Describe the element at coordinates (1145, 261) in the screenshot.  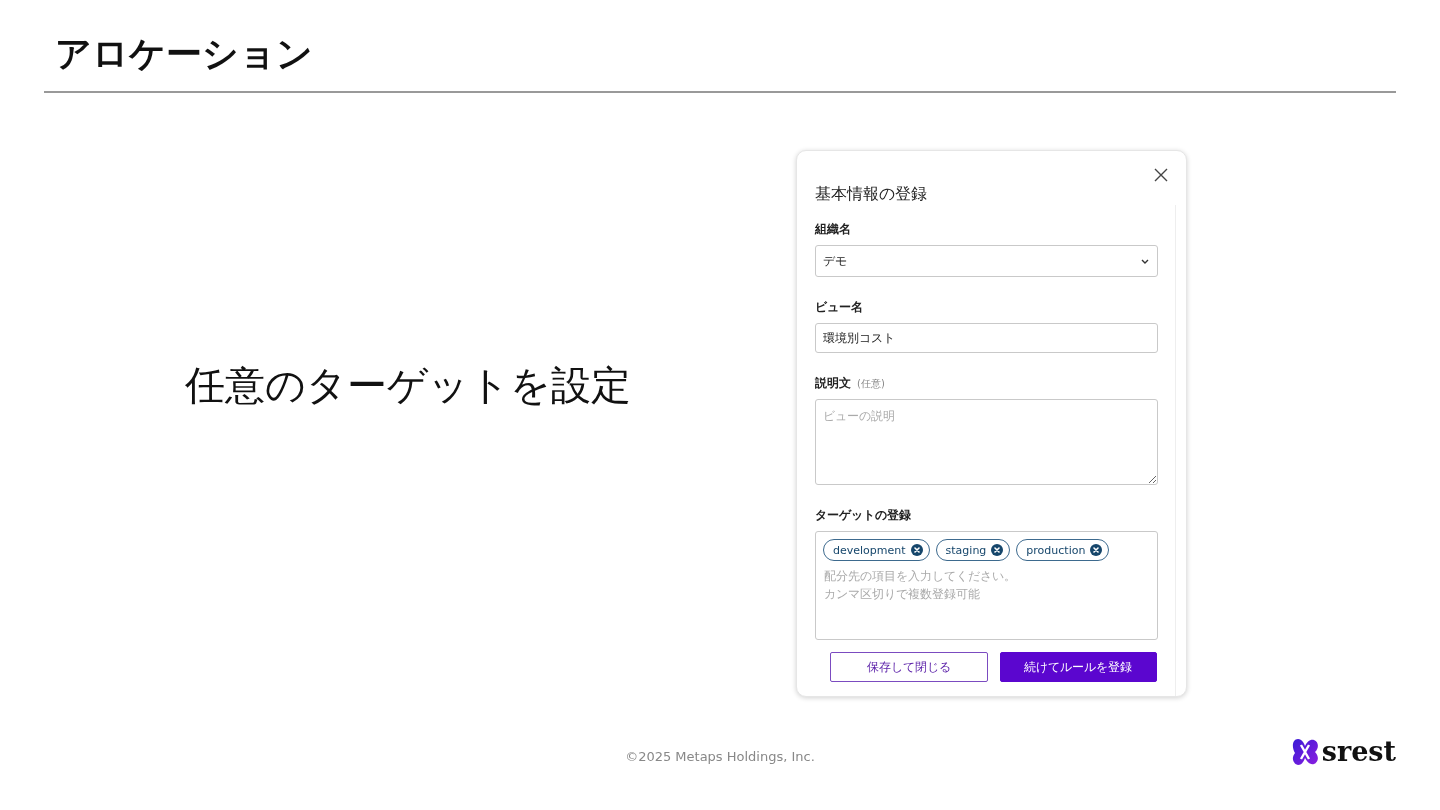
I see `chevron-down-icon` at that location.